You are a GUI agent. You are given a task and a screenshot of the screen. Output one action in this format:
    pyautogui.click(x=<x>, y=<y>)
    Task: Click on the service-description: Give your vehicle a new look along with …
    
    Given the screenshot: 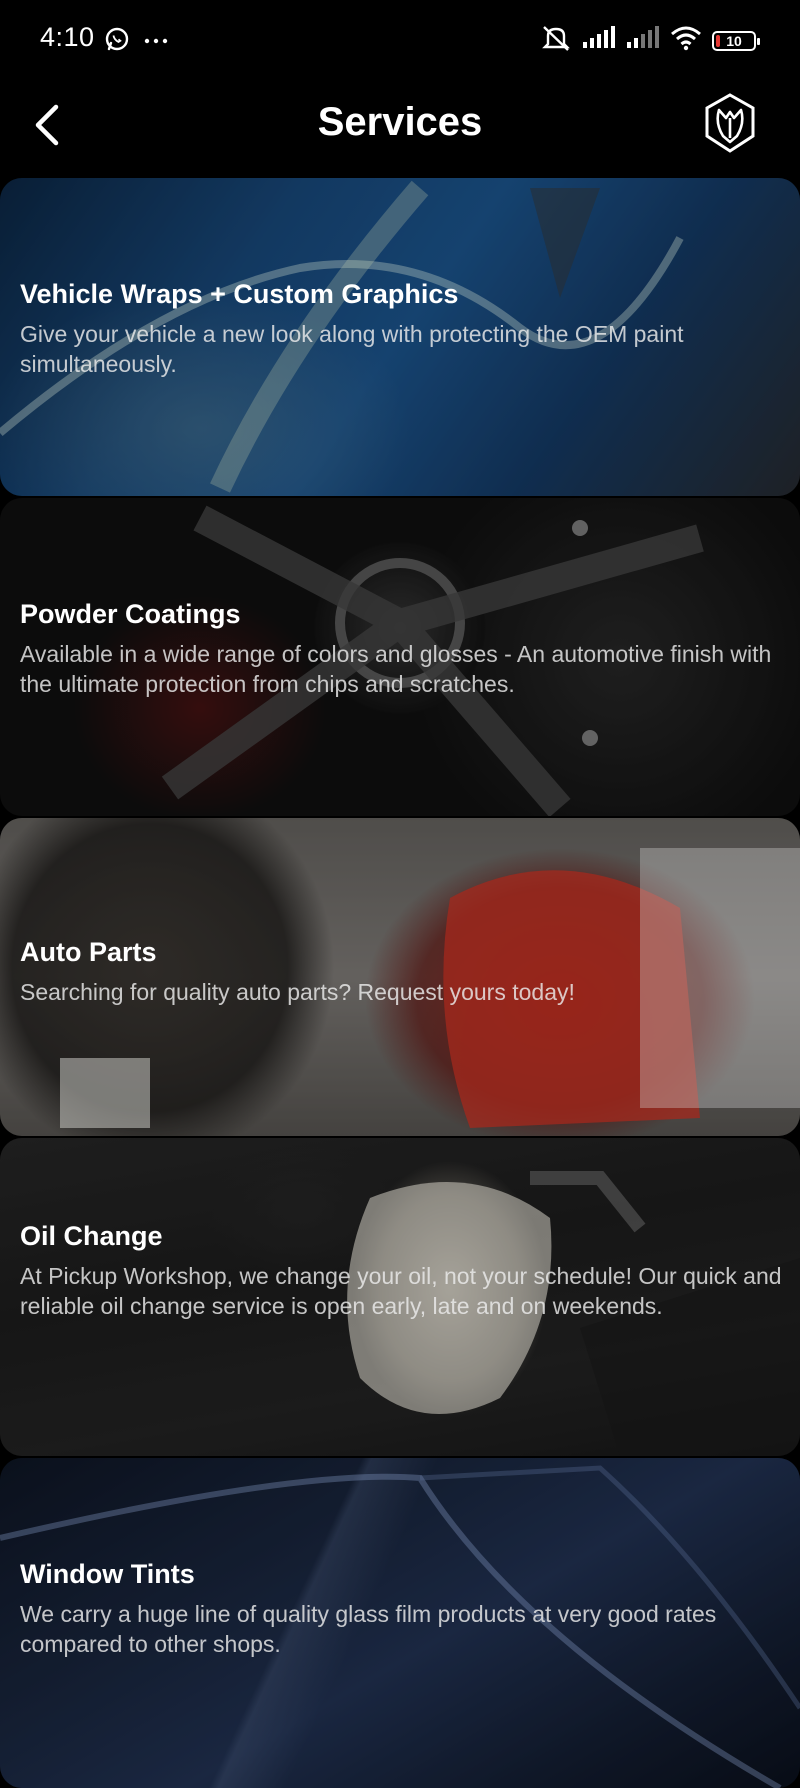 What is the action you would take?
    pyautogui.click(x=352, y=349)
    